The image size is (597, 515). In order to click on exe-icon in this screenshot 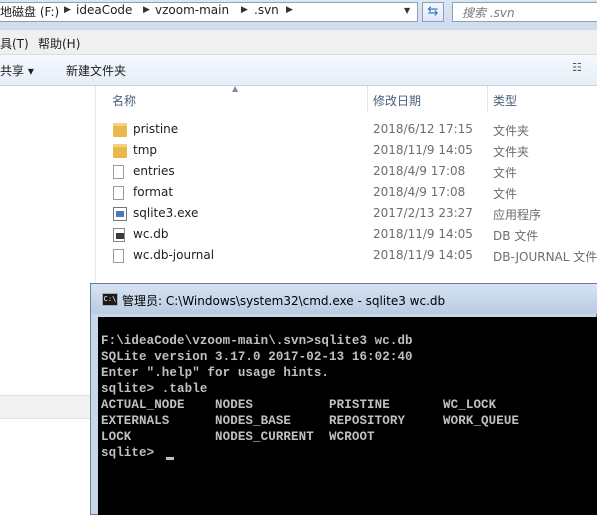, I will do `click(120, 214)`.